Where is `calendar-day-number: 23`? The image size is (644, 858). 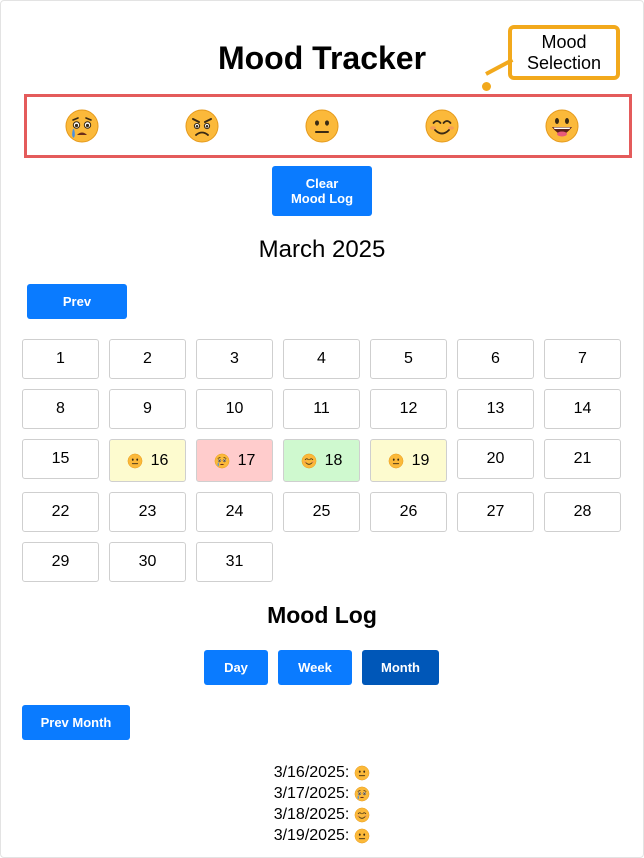
calendar-day-number: 23 is located at coordinates (147, 511).